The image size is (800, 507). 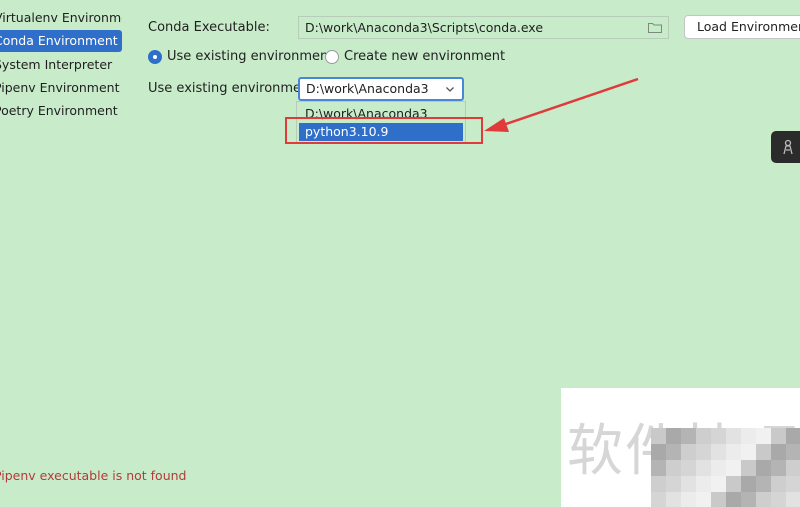 What do you see at coordinates (655, 27) in the screenshot?
I see `folder-icon` at bounding box center [655, 27].